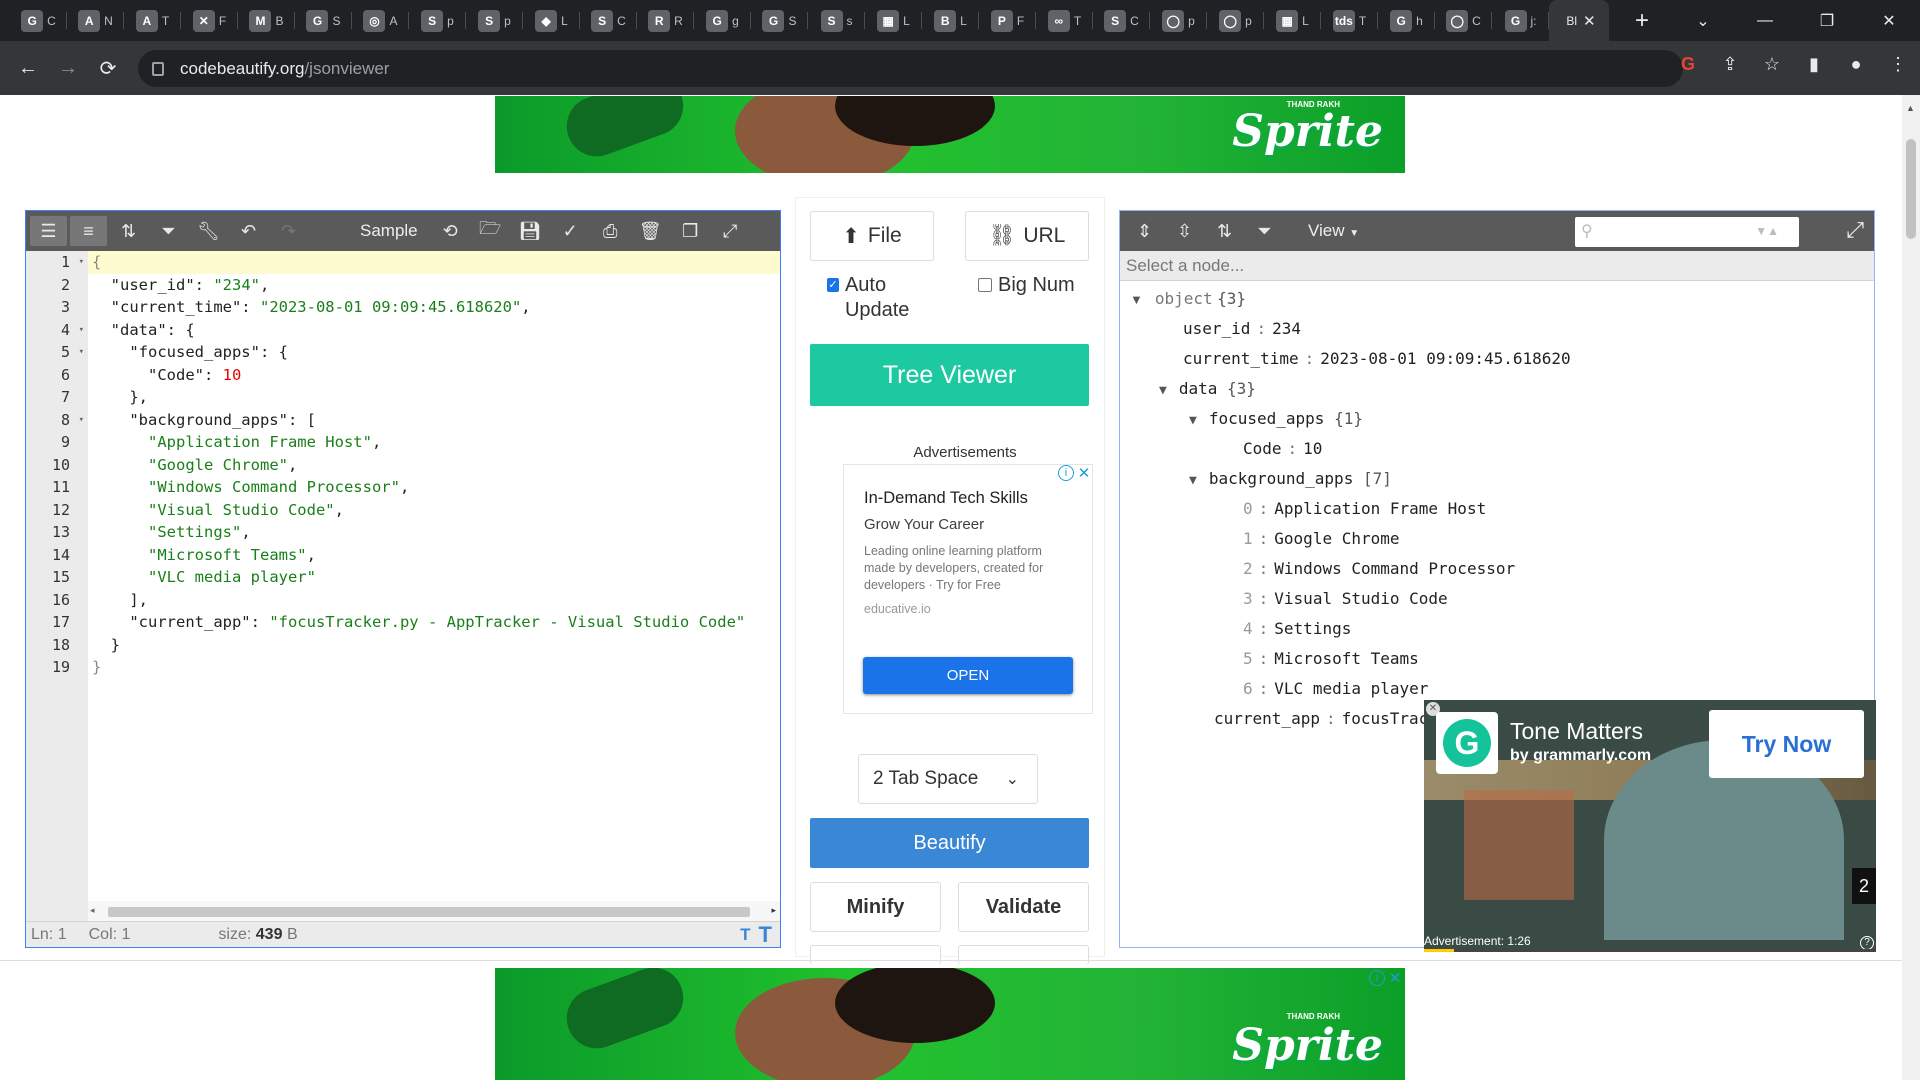  Describe the element at coordinates (1276, 418) in the screenshot. I see `tree-node-focused-apps: ▼ focused_apps {1}` at that location.